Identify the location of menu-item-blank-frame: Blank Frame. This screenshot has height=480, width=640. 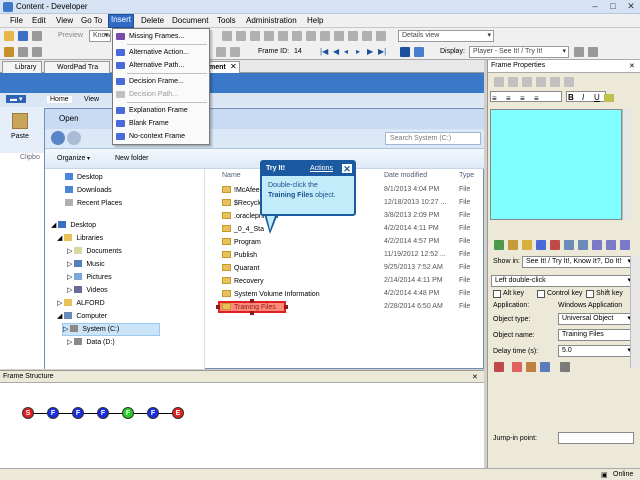
(161, 123).